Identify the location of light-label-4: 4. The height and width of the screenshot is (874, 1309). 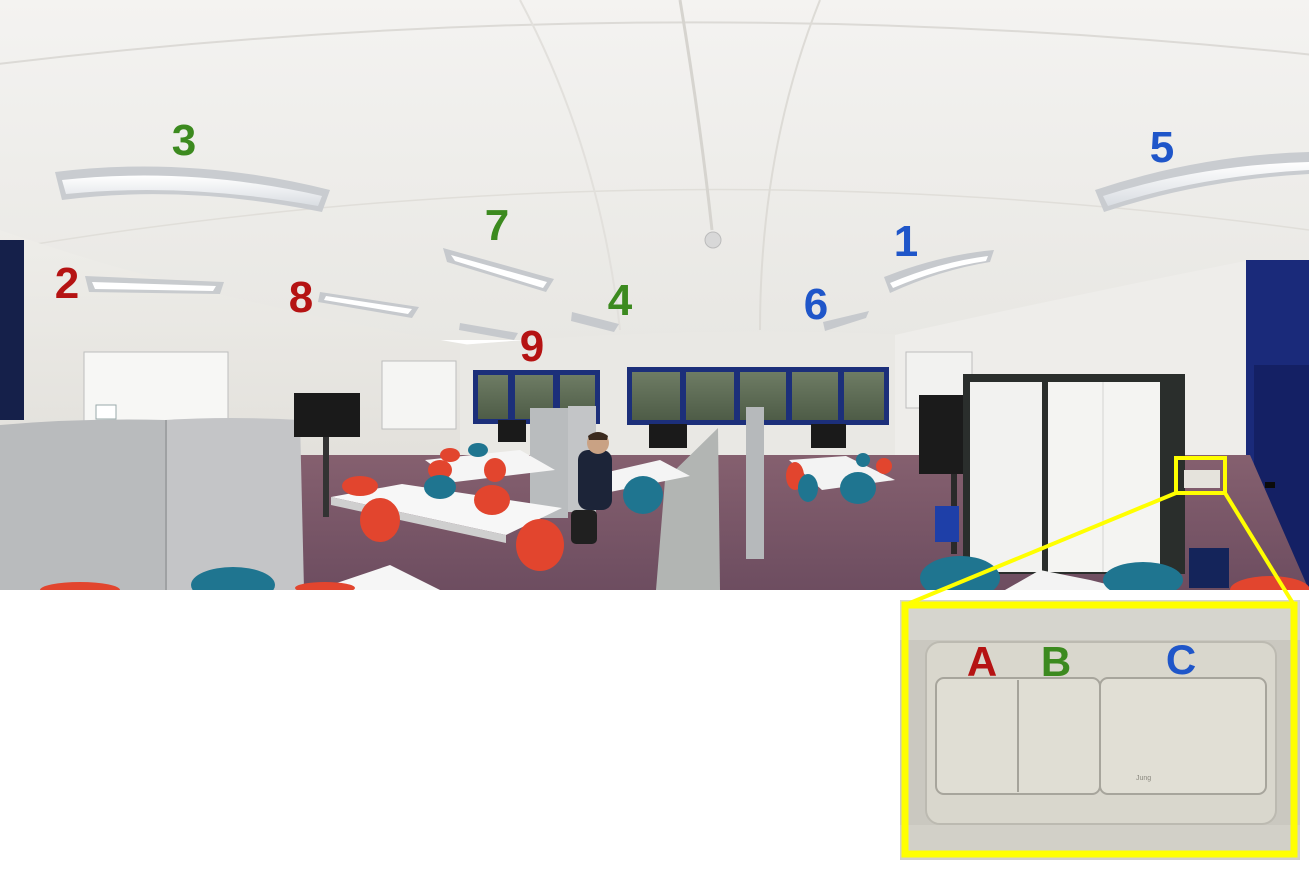
(620, 300).